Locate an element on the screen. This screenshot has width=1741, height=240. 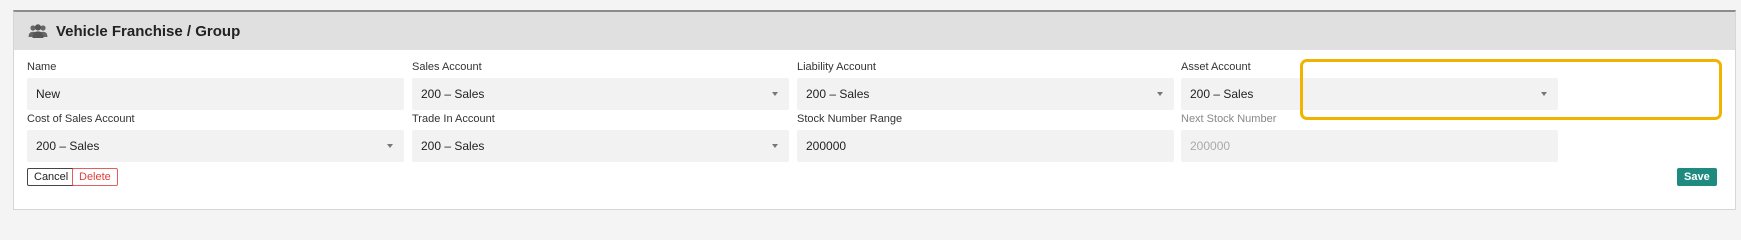
page-title: Vehicle Franchise / Group is located at coordinates (148, 31).